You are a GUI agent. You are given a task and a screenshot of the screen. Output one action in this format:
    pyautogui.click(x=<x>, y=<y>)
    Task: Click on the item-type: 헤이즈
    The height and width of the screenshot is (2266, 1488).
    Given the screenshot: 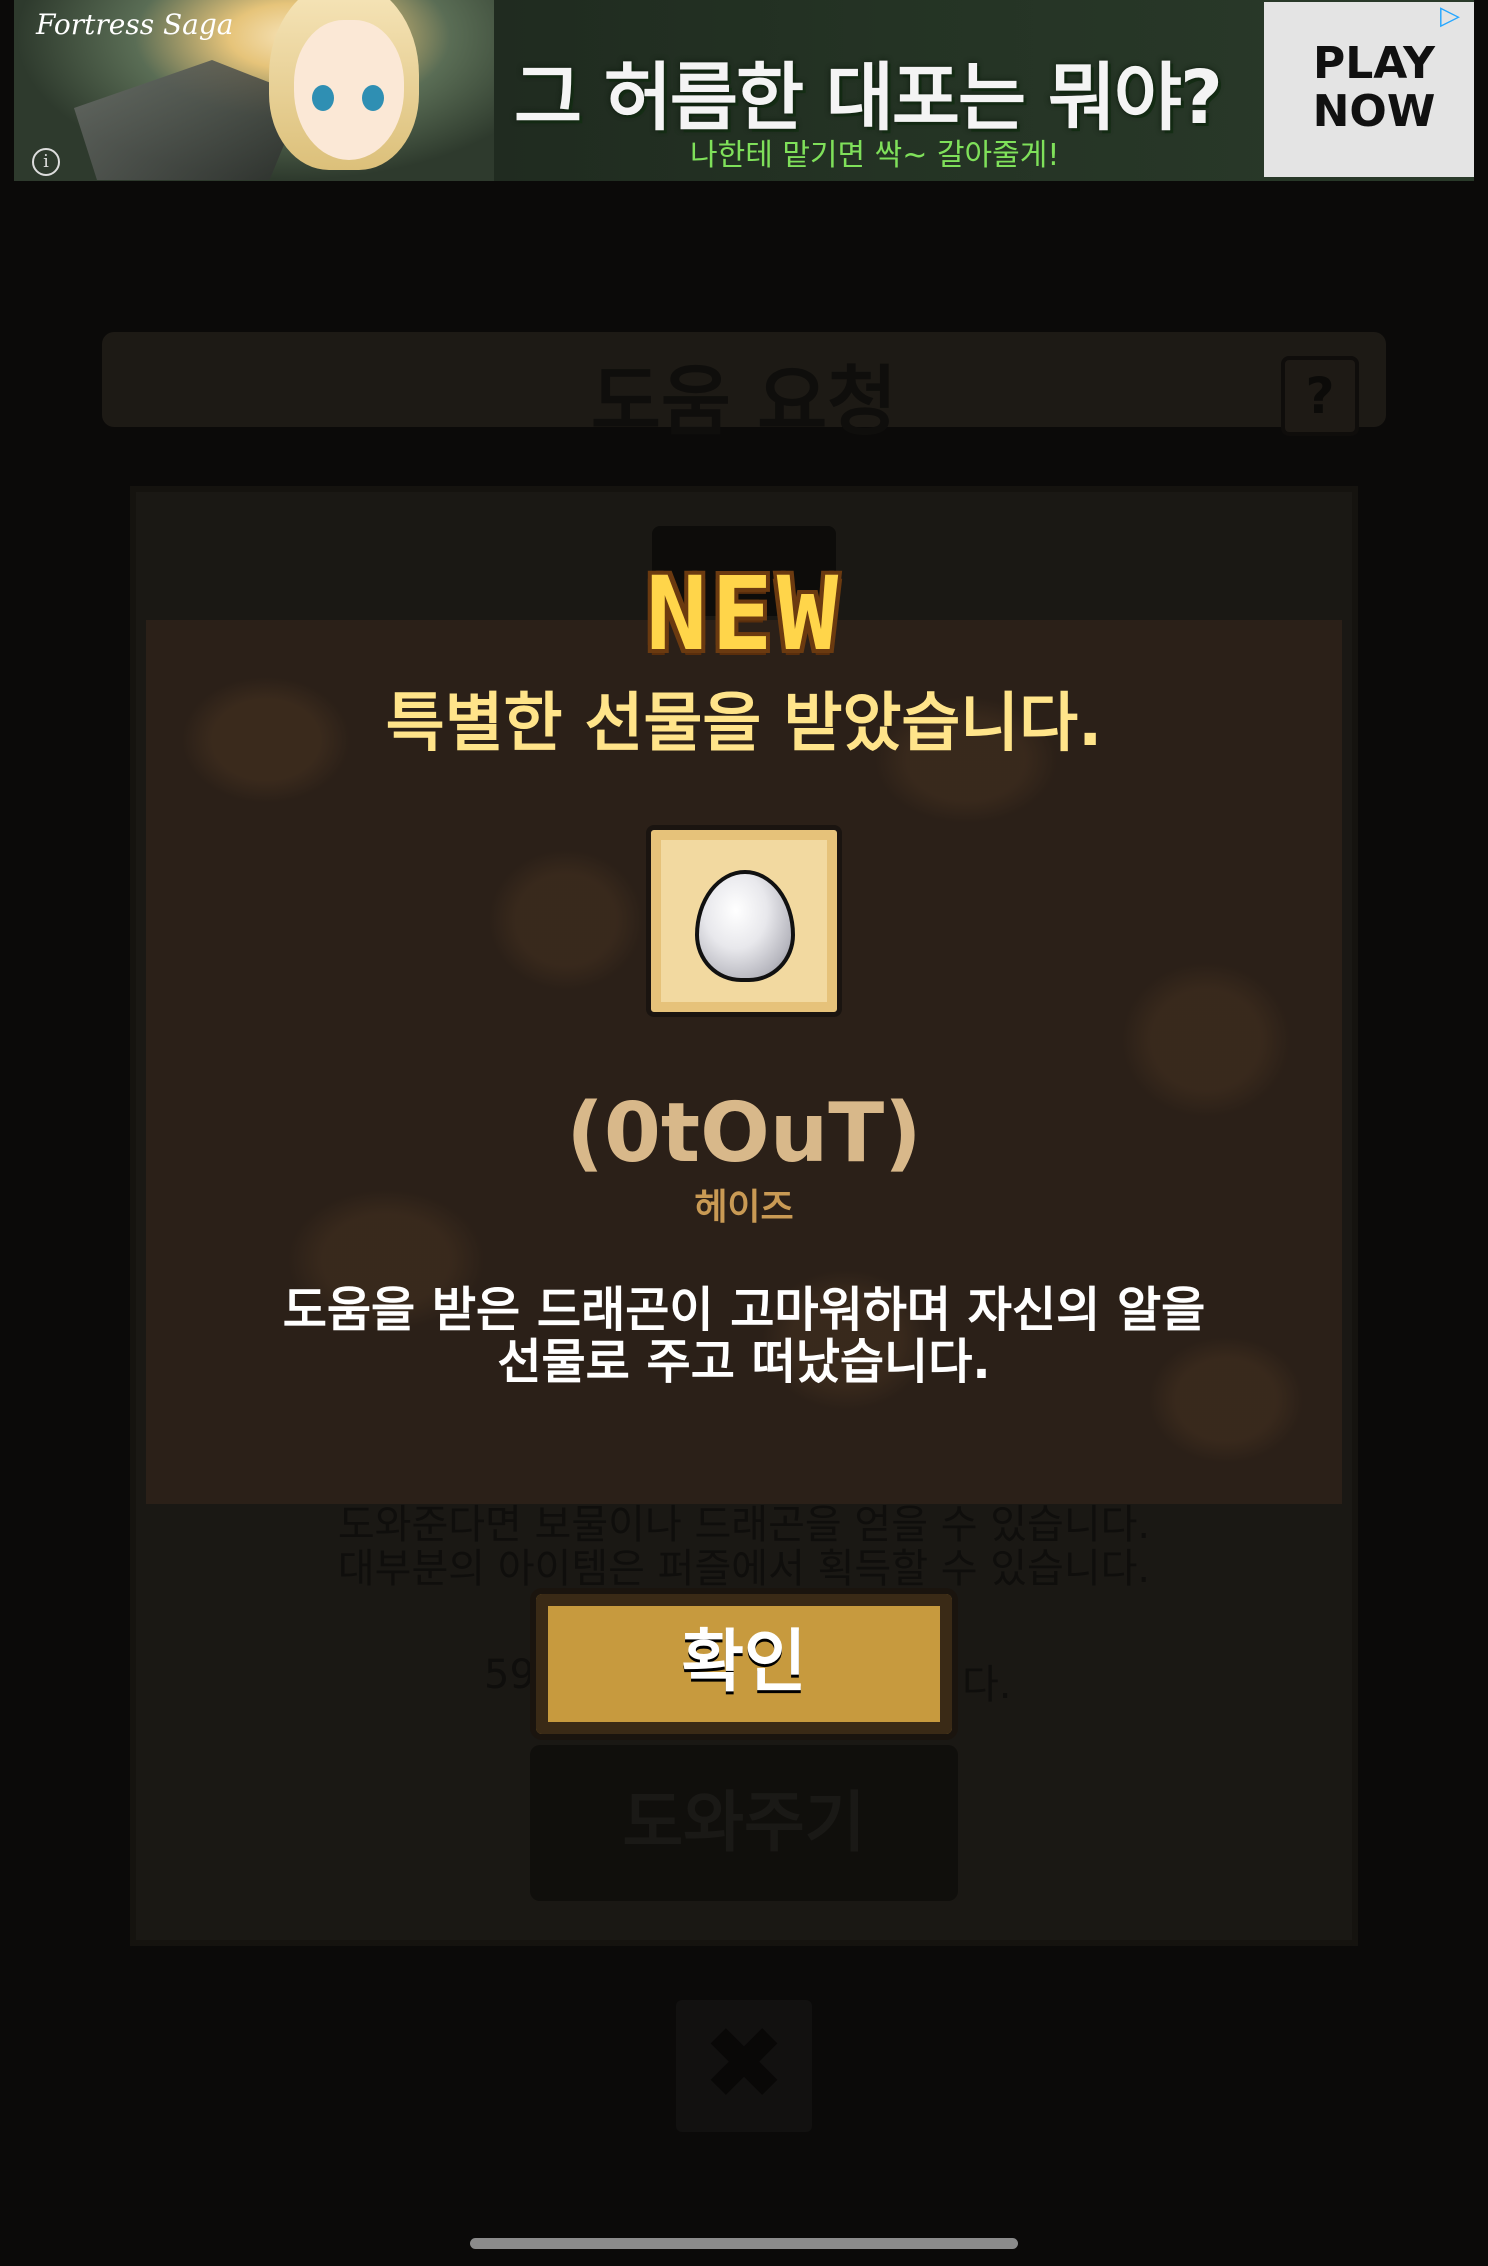 What is the action you would take?
    pyautogui.click(x=744, y=1207)
    